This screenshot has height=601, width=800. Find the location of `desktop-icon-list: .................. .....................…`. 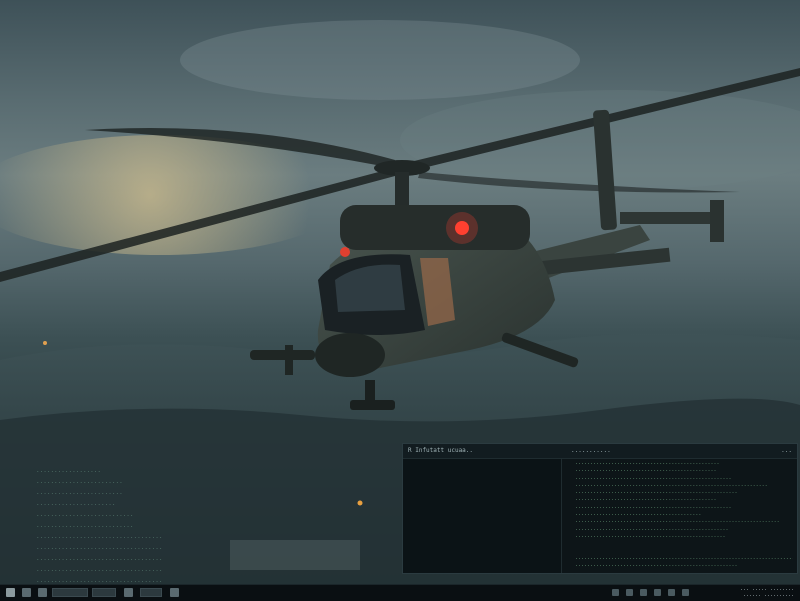

desktop-icon-list: .................. .....................… is located at coordinates (106, 525).